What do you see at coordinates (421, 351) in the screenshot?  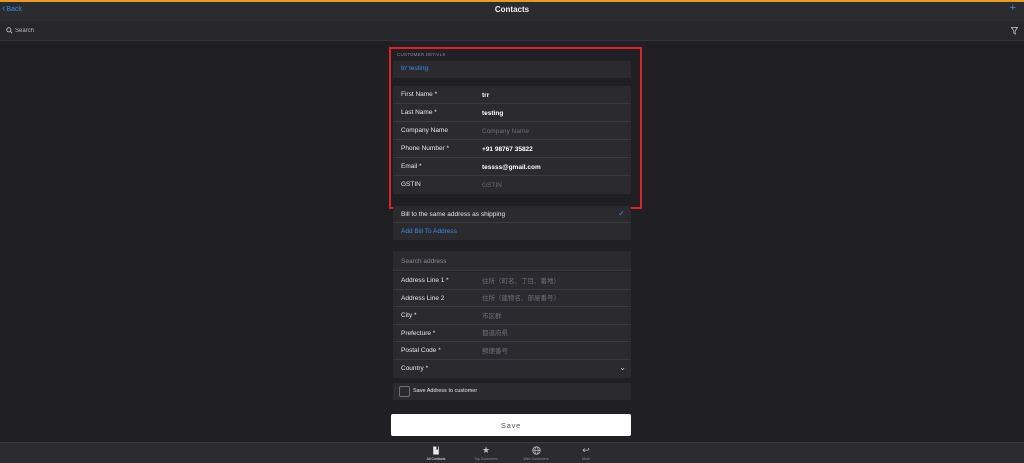 I see `postal-code-label: Postal Code *` at bounding box center [421, 351].